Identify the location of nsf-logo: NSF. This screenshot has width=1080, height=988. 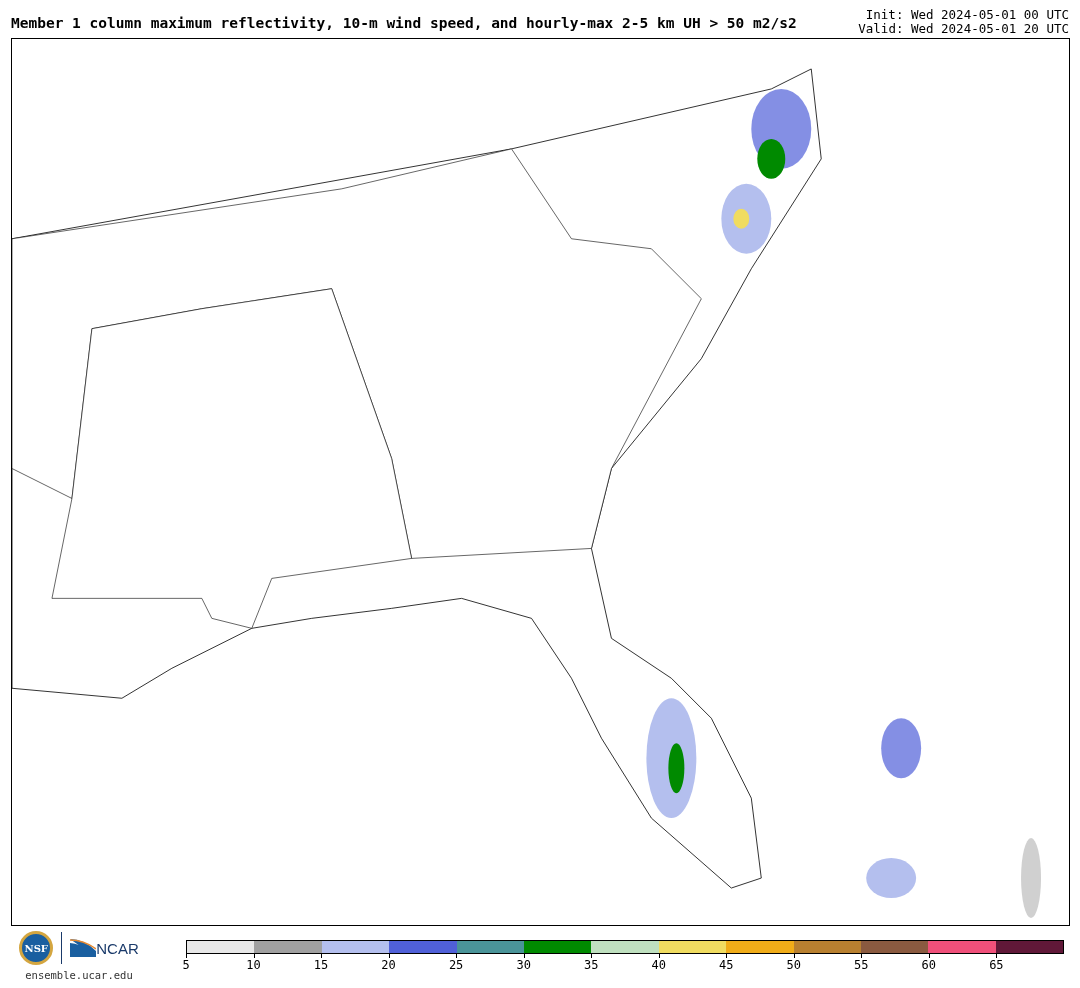
(36, 948).